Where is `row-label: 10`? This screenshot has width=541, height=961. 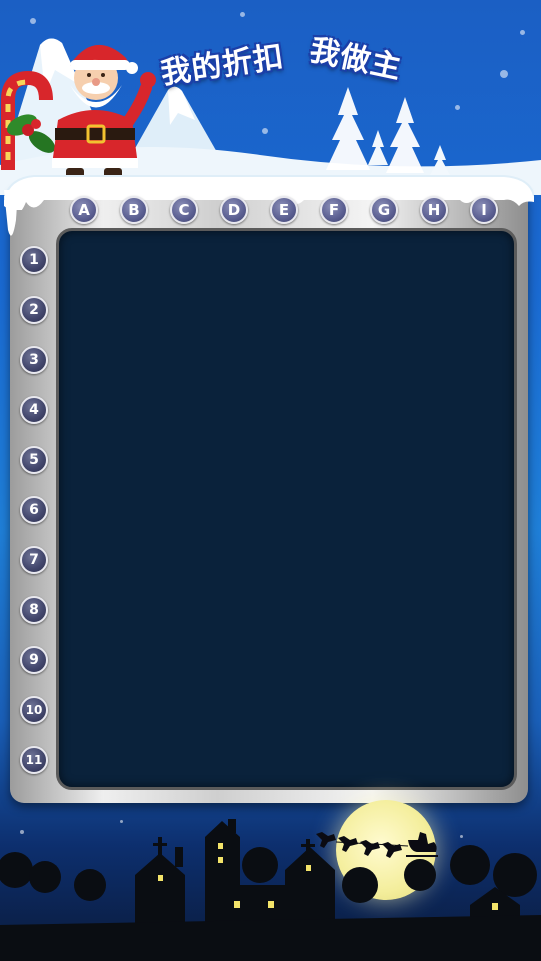
row-label: 10 is located at coordinates (34, 710).